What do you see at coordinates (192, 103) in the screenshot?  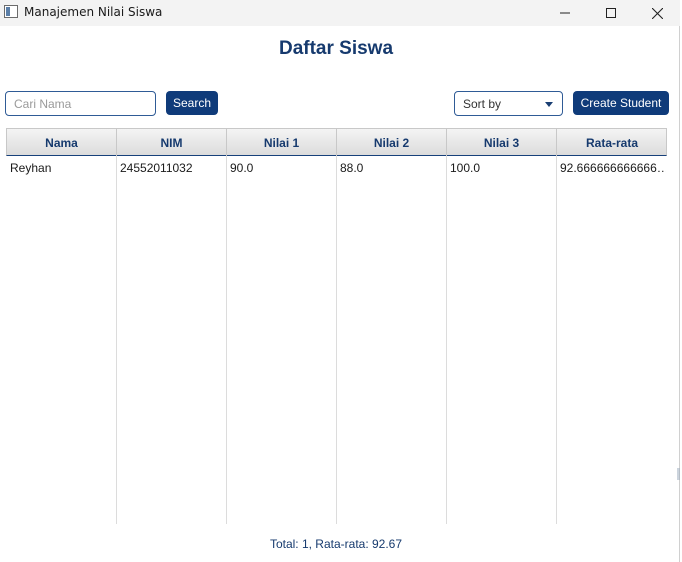 I see `search-button: Search` at bounding box center [192, 103].